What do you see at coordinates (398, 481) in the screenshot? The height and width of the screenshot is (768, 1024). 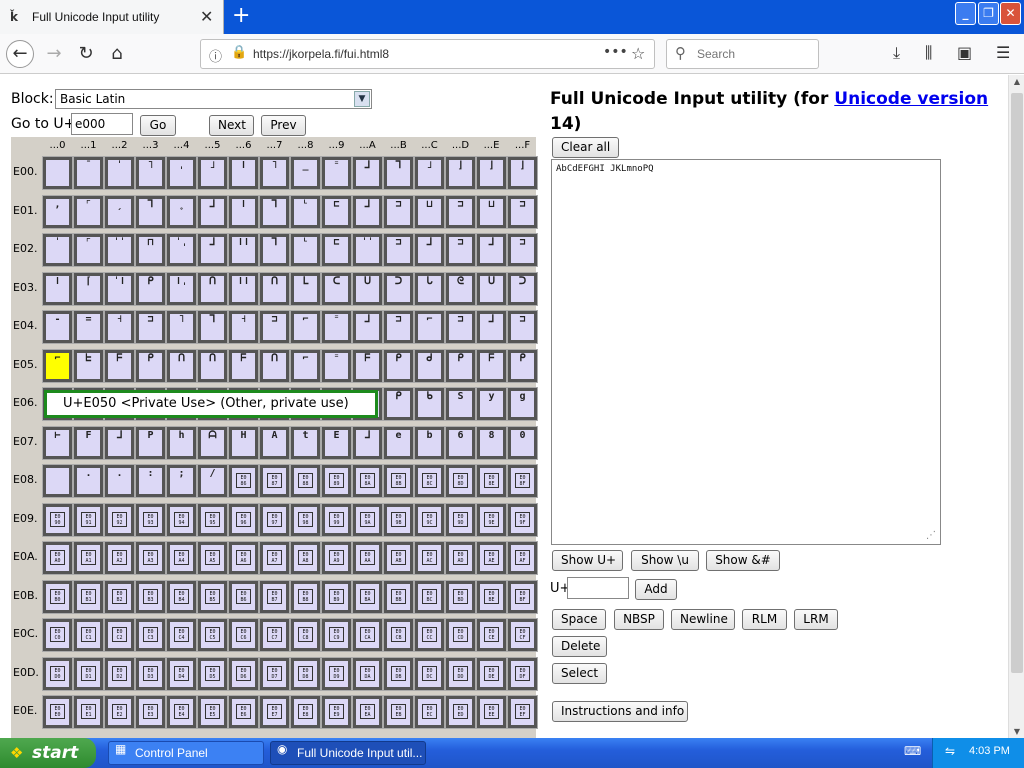 I see `character-cell: E0 8B` at bounding box center [398, 481].